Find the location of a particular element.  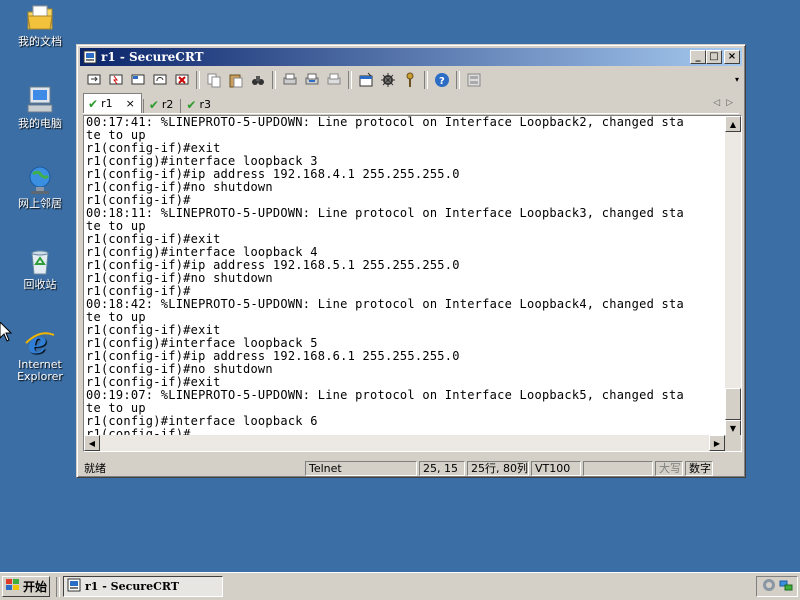

reconnect-icon is located at coordinates (160, 80).